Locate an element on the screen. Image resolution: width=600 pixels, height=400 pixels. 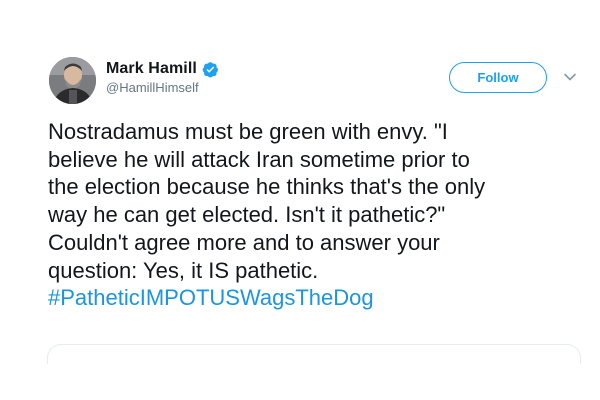
avatar is located at coordinates (72, 80).